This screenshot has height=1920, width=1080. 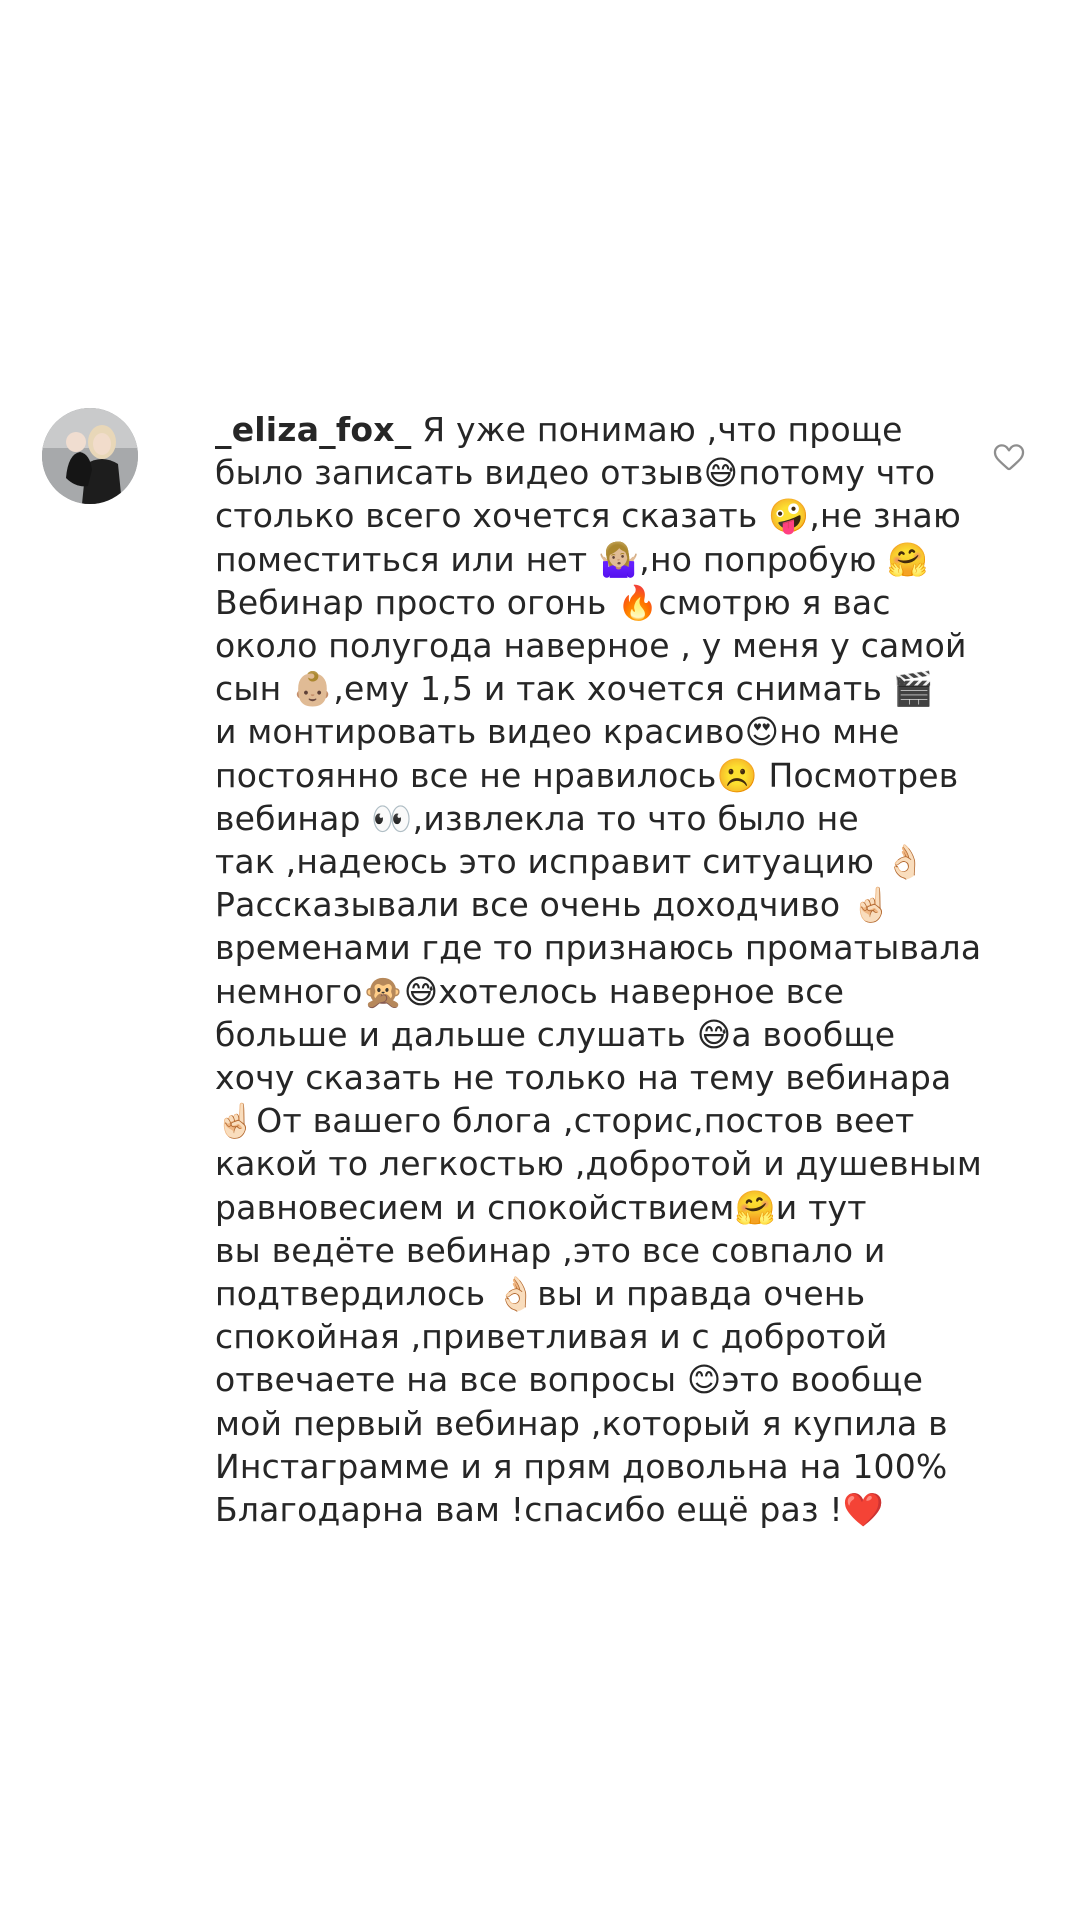 What do you see at coordinates (598, 1164) in the screenshot?
I see `comment-line: какой то легкостью ,добротой и душевным` at bounding box center [598, 1164].